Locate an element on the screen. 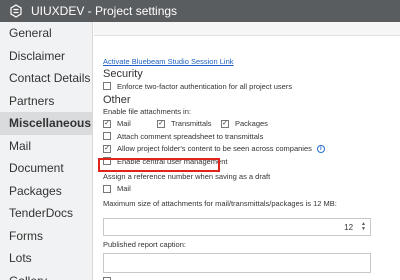 The height and width of the screenshot is (280, 400). attach-mail-option: Mail is located at coordinates (130, 123).